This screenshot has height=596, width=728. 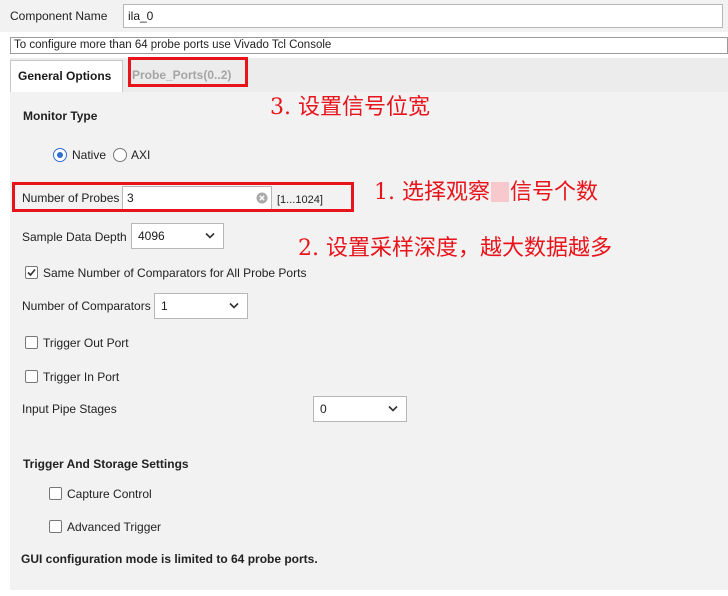 I want to click on checkmark-icon, so click(x=31, y=272).